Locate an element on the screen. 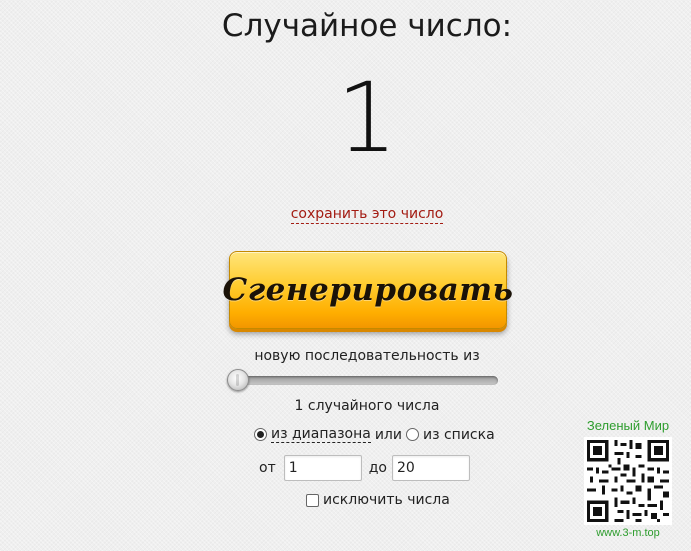  to-label: до is located at coordinates (377, 468).